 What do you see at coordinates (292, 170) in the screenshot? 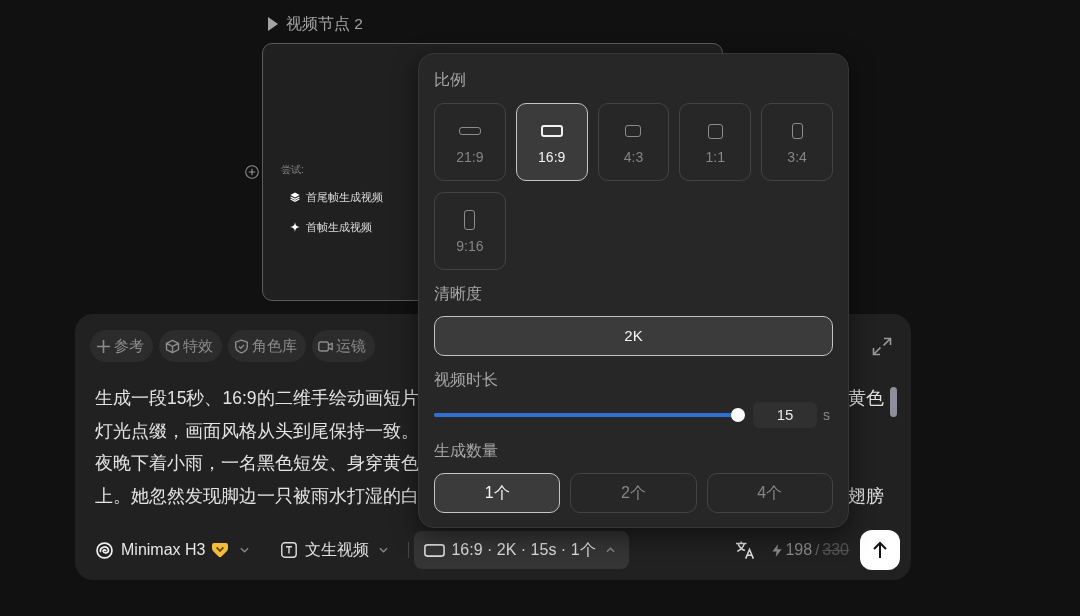
I see `hint-label: 尝试:` at bounding box center [292, 170].